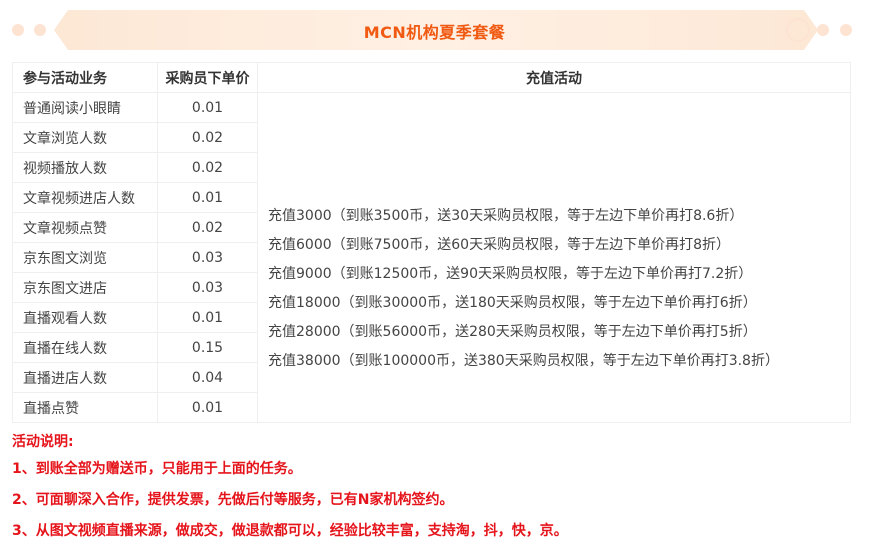 This screenshot has width=869, height=554. I want to click on table-header-row: 参与活动业务 采购员下单价 充值活动, so click(431, 77).